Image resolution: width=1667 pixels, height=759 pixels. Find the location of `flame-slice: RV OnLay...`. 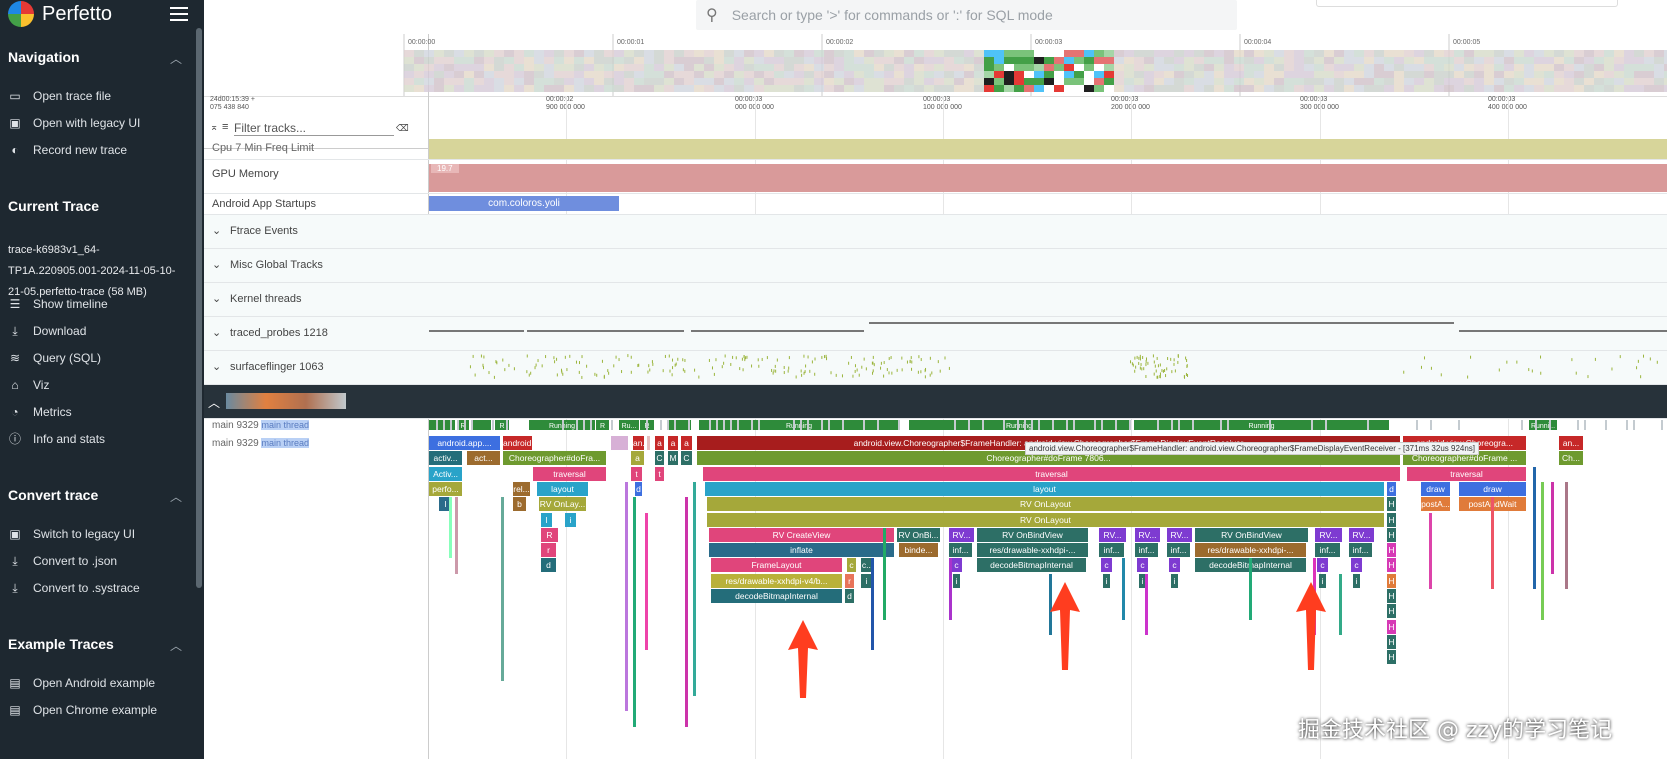

flame-slice: RV OnLay... is located at coordinates (562, 504).